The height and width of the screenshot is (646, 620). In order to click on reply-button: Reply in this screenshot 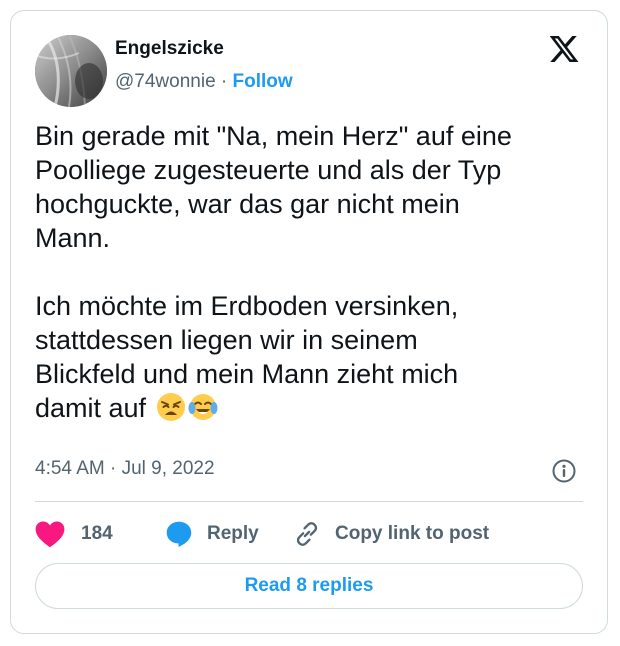, I will do `click(229, 534)`.